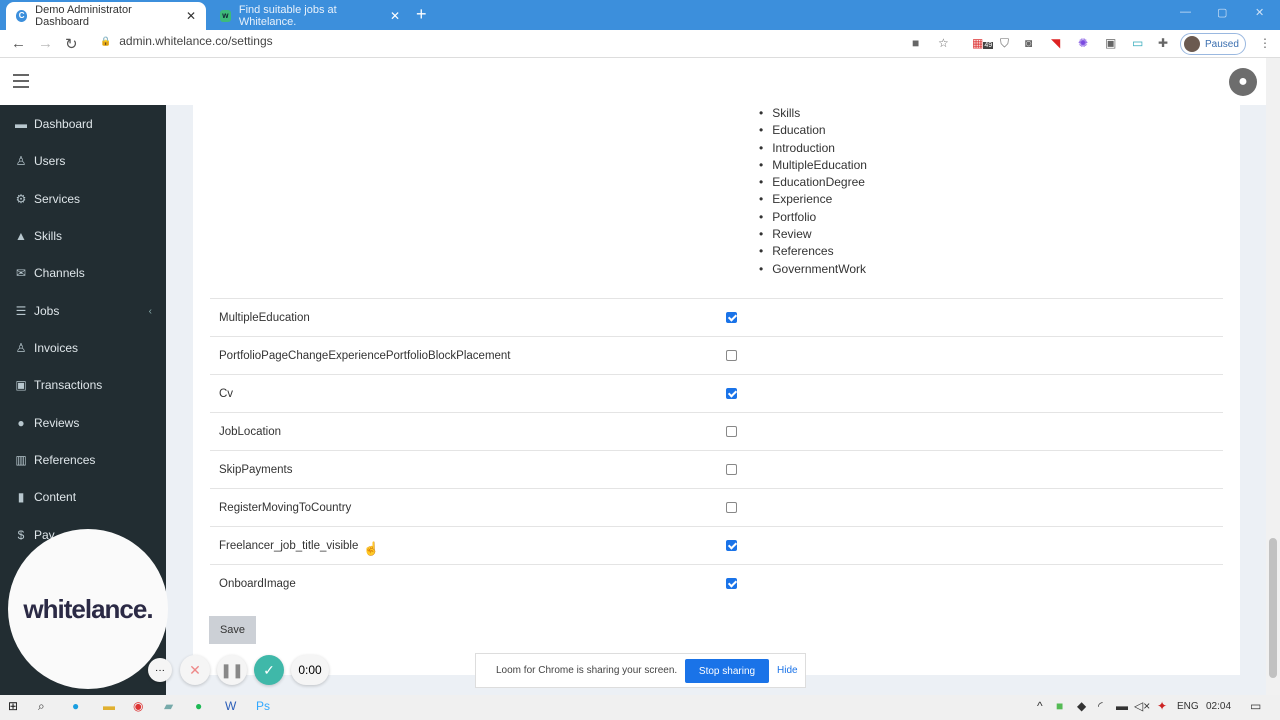 The width and height of the screenshot is (1280, 720). Describe the element at coordinates (1259, 12) in the screenshot. I see `close-window-icon: ✕` at that location.